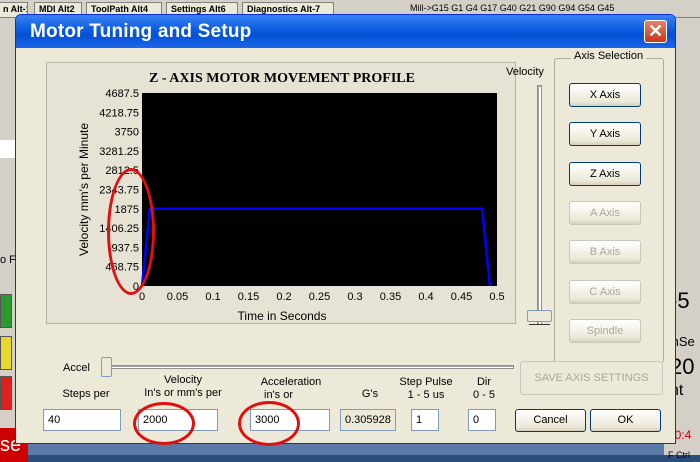 The height and width of the screenshot is (462, 700). Describe the element at coordinates (212, 297) in the screenshot. I see `x-tick-label: 0.1` at that location.